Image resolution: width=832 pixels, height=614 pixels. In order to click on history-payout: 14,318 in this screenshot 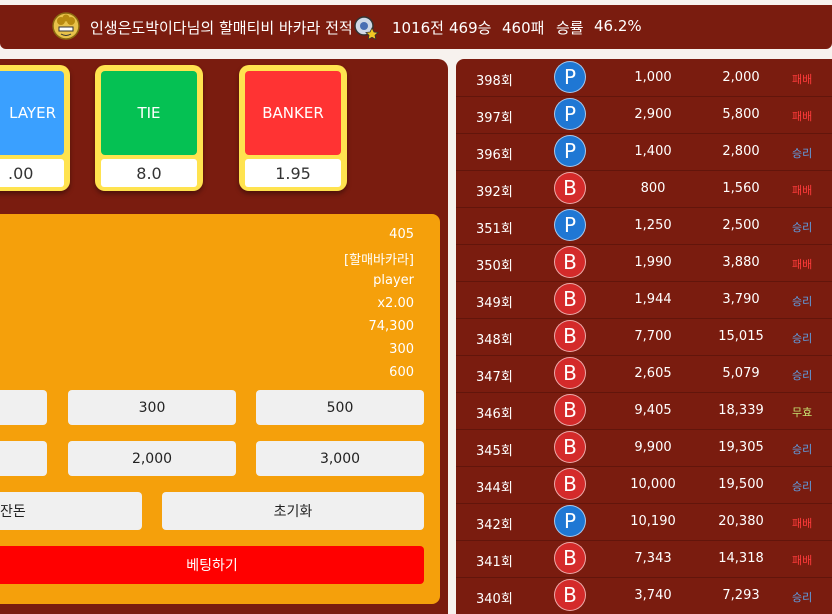, I will do `click(741, 558)`.